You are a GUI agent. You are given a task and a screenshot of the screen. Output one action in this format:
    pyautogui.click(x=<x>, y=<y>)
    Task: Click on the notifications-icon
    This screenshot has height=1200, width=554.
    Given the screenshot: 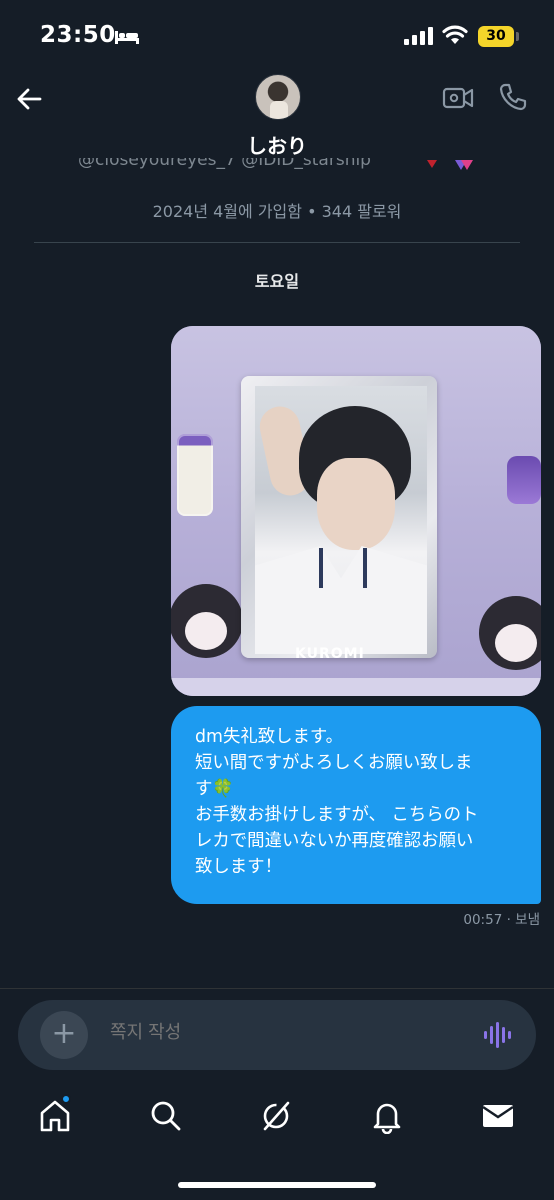 What is the action you would take?
    pyautogui.click(x=387, y=1116)
    